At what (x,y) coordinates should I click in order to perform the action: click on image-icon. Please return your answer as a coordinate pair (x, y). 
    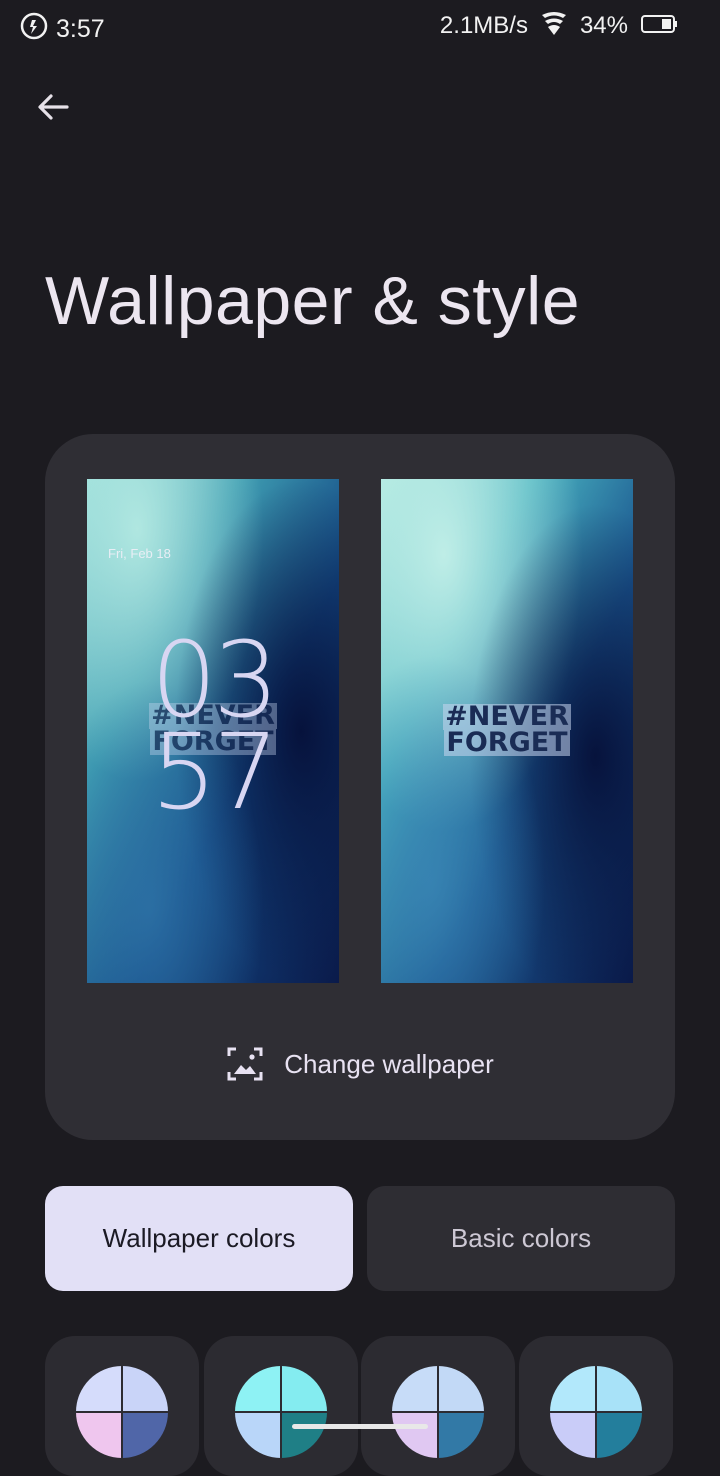
    Looking at the image, I should click on (245, 1064).